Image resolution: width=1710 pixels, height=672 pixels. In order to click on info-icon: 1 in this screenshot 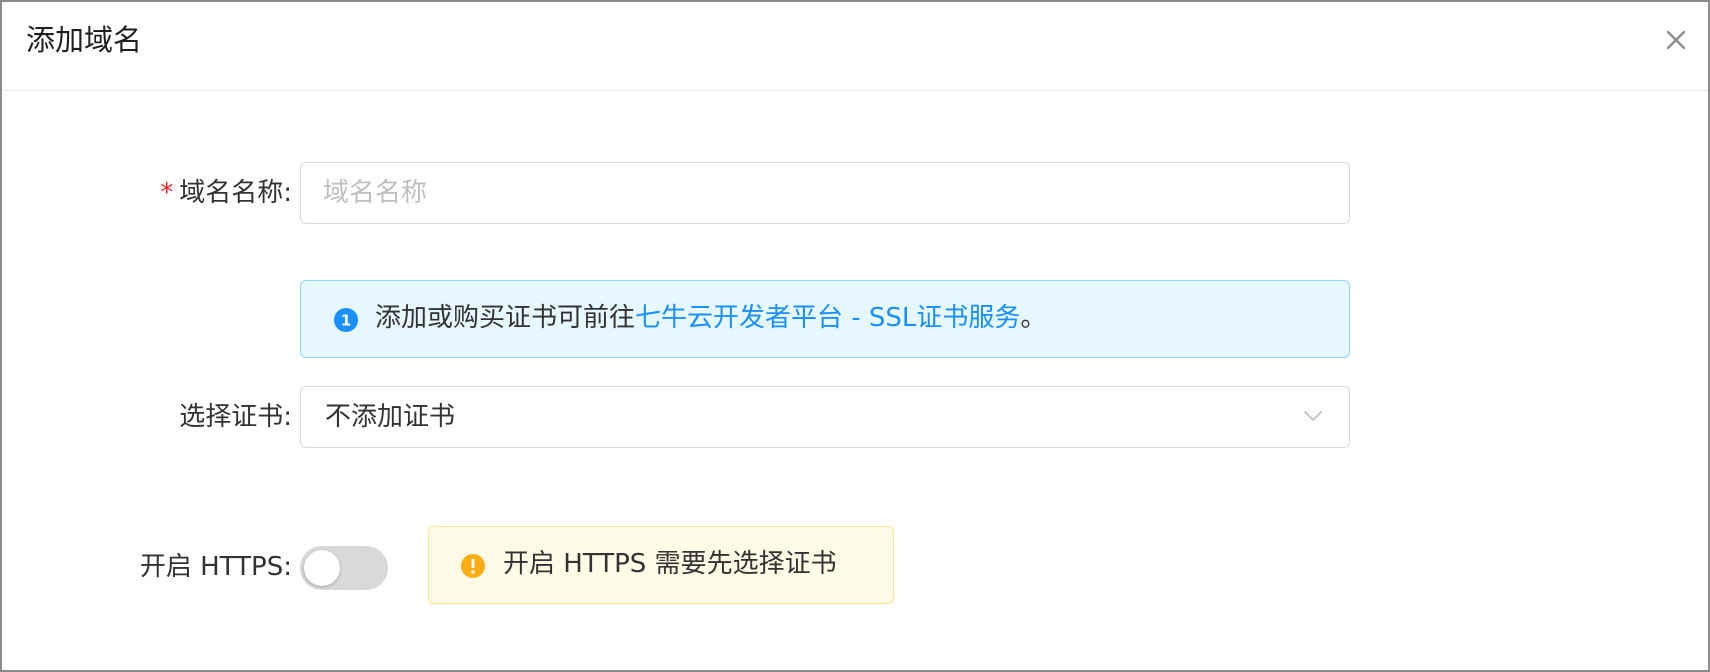, I will do `click(346, 320)`.